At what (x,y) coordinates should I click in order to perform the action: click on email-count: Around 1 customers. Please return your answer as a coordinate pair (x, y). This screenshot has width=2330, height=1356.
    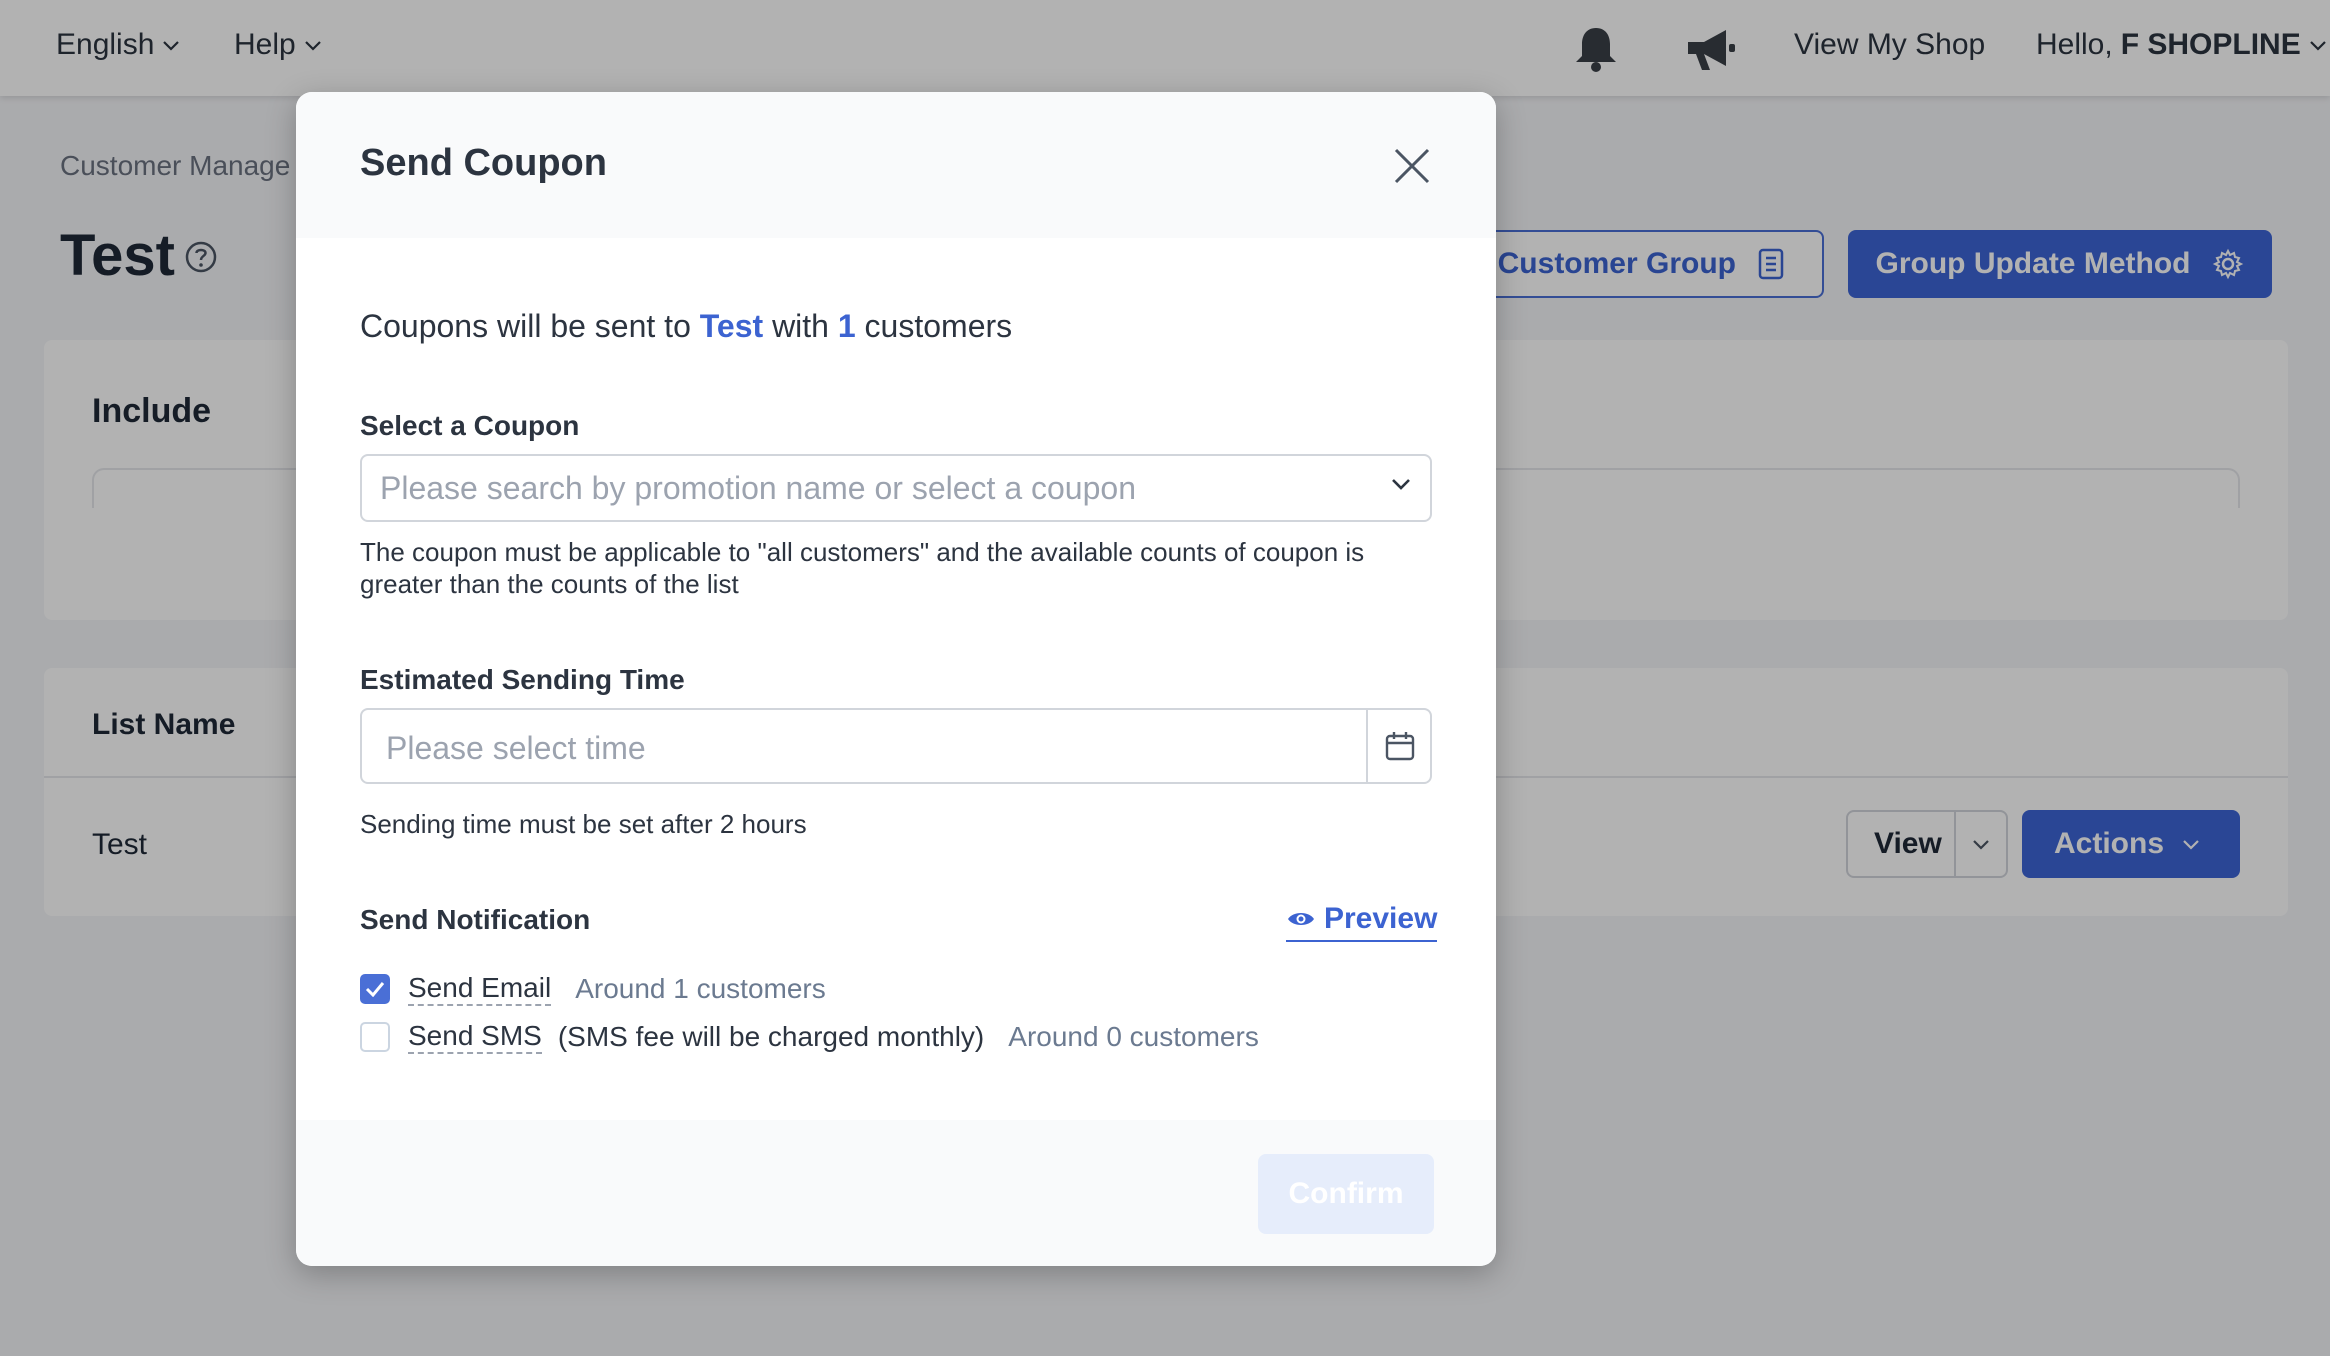
    Looking at the image, I should click on (700, 988).